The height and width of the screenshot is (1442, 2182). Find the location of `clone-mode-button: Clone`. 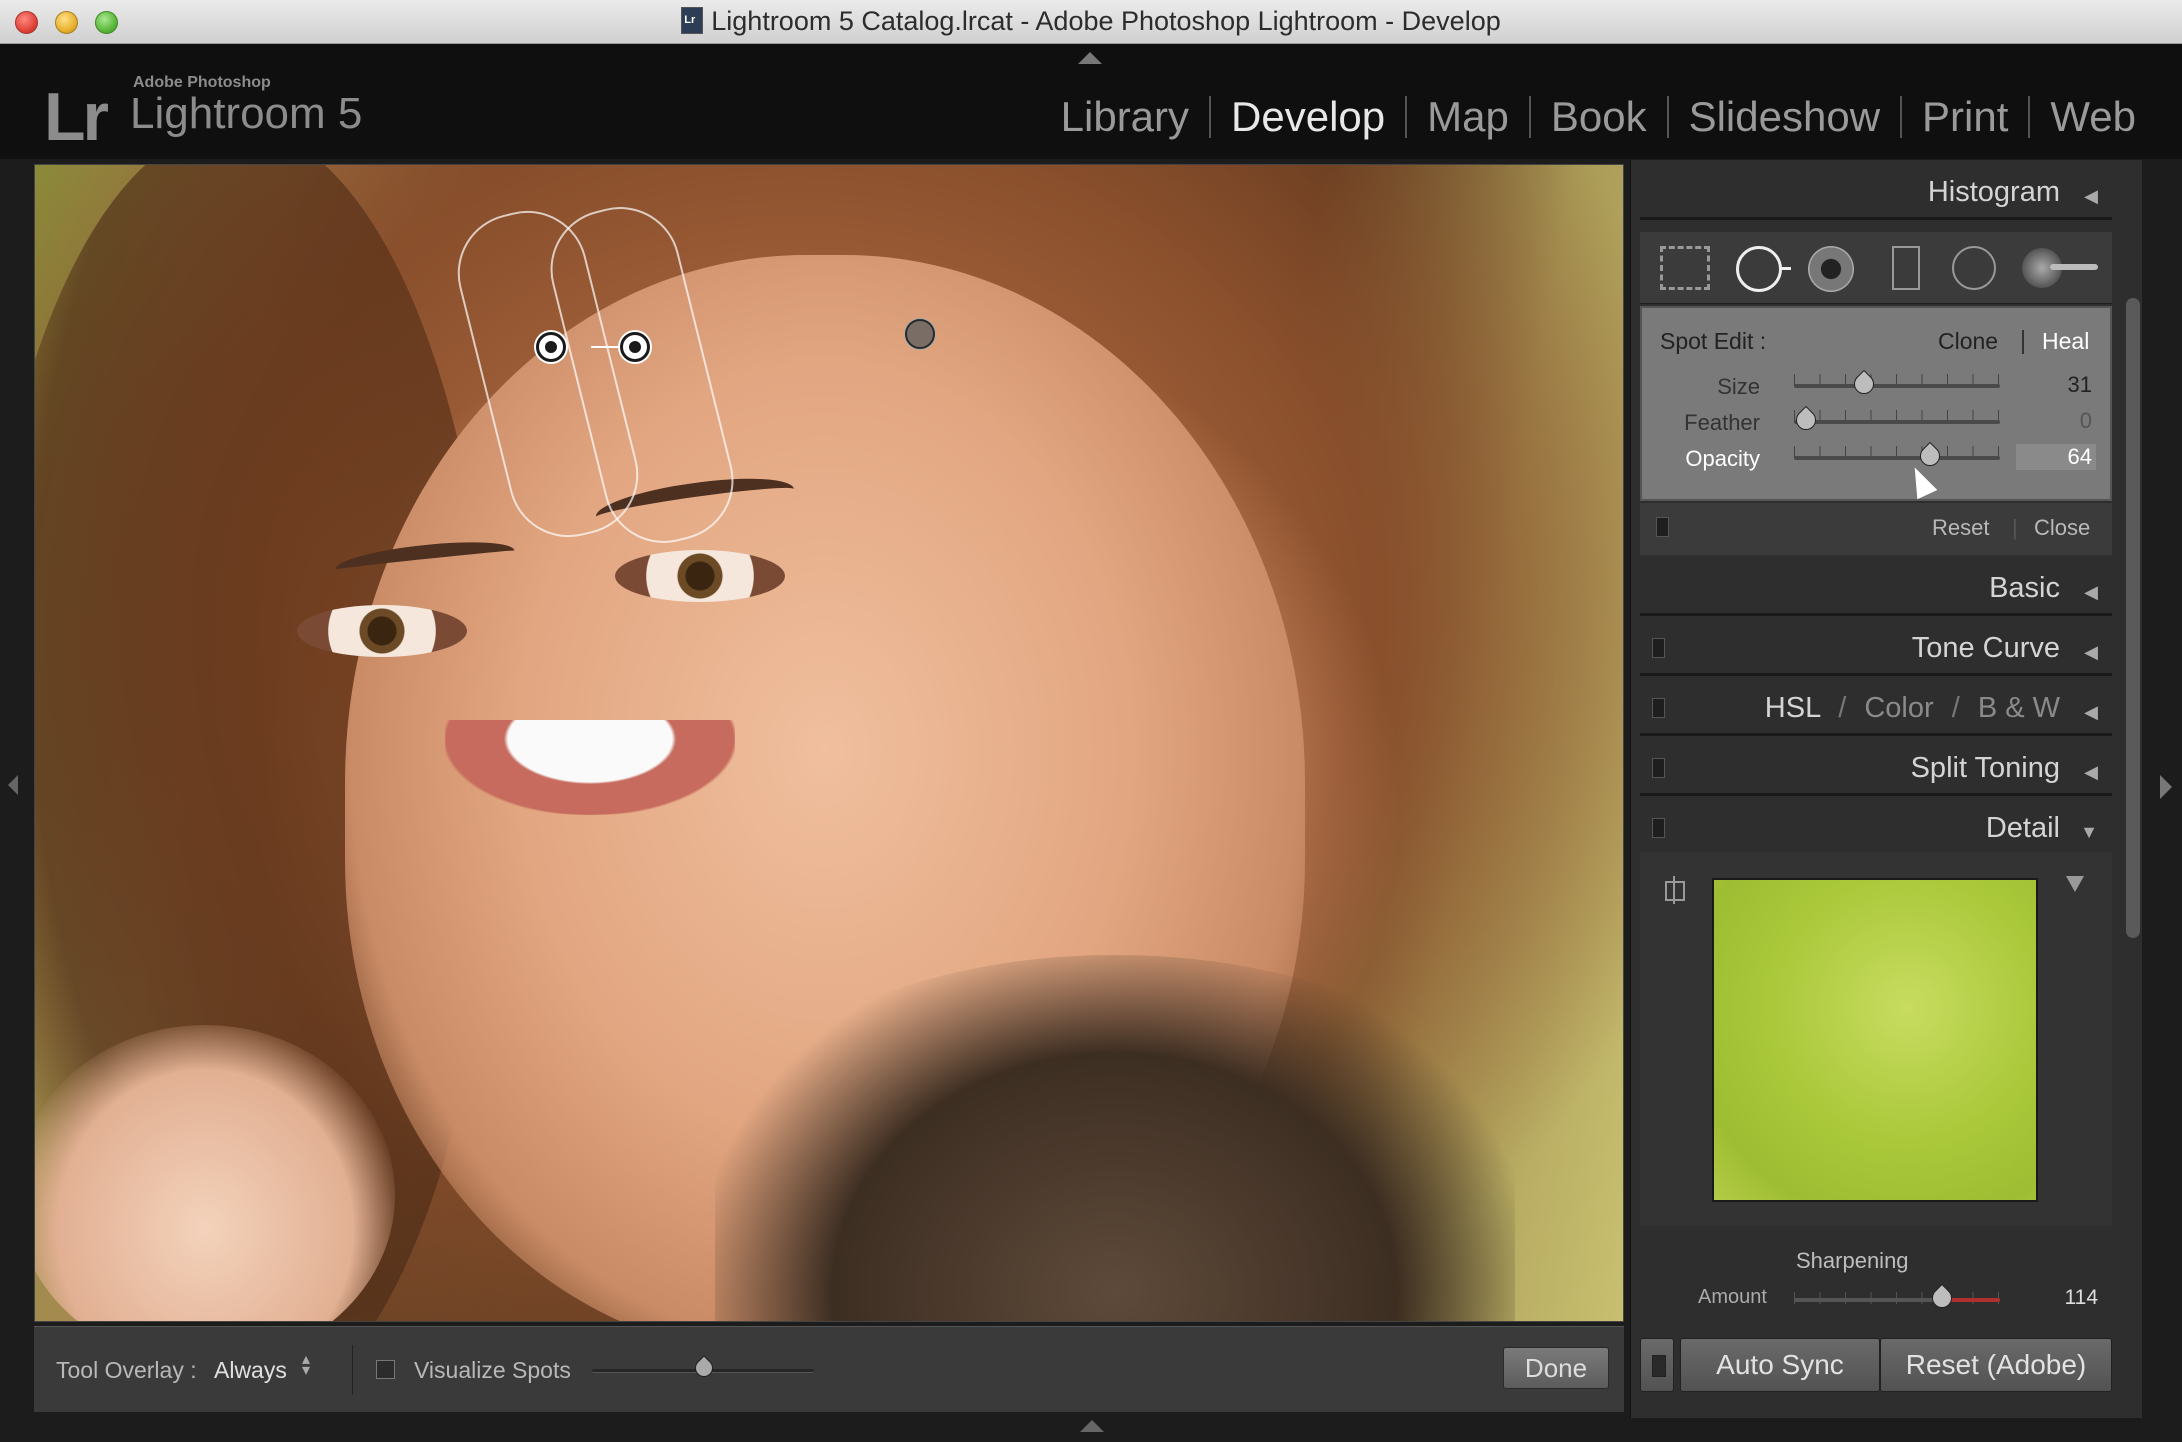

clone-mode-button: Clone is located at coordinates (1968, 341).